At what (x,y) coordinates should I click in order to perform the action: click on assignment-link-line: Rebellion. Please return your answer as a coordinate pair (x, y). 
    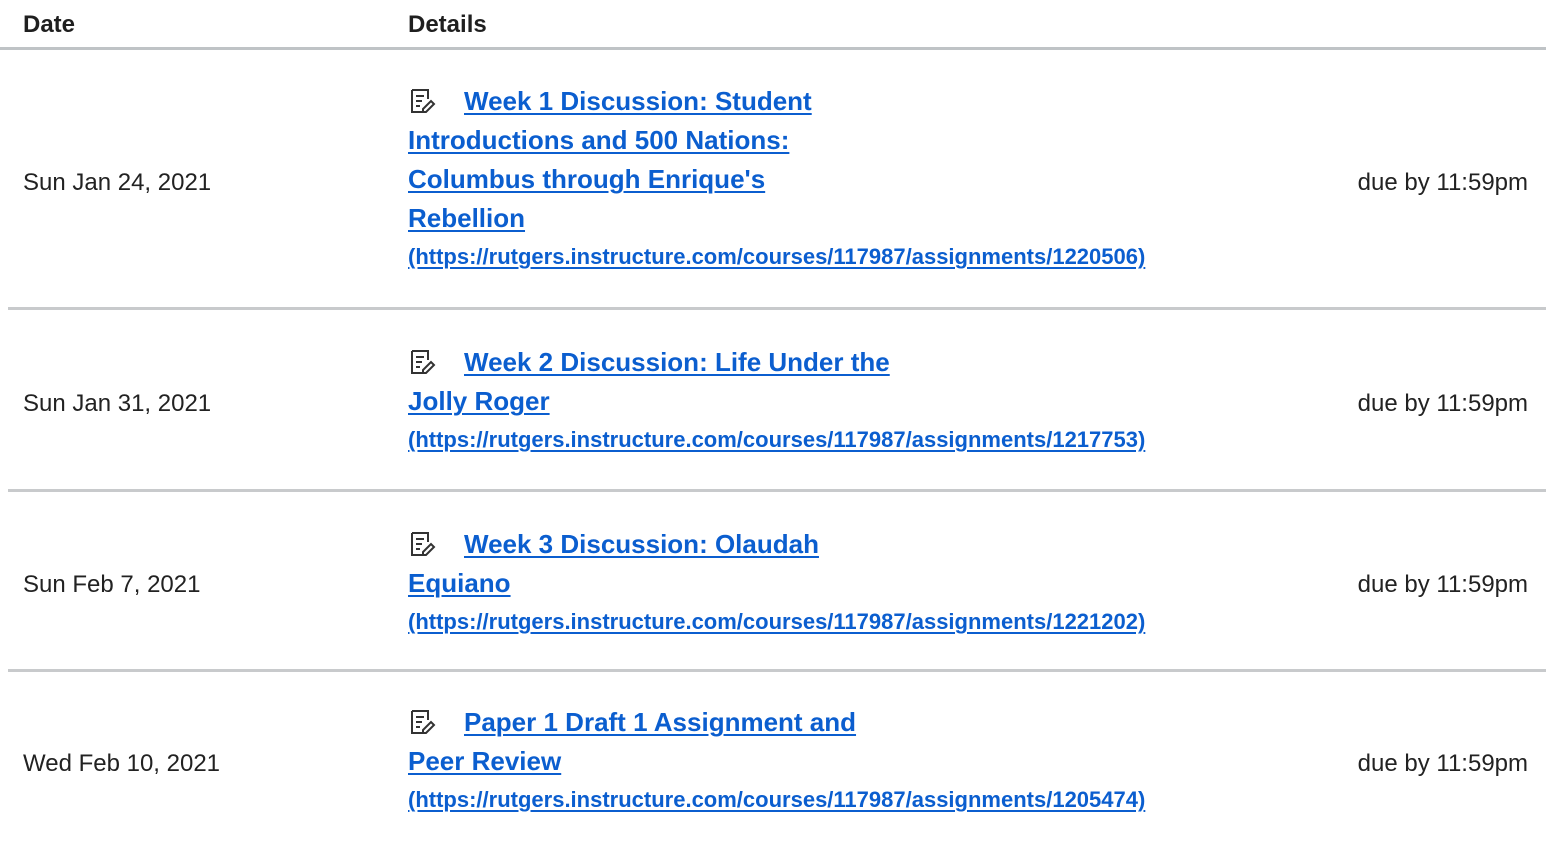
    Looking at the image, I should click on (878, 218).